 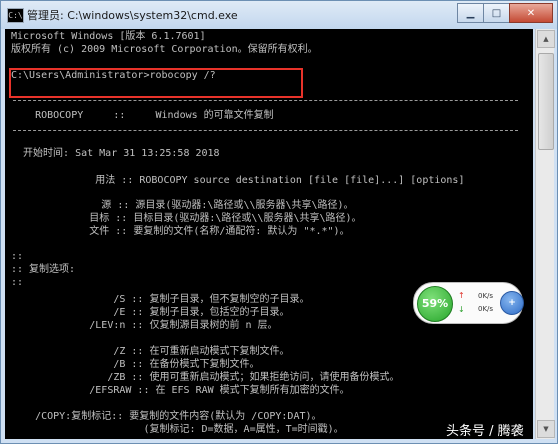 I want to click on window-controls: ▁ □ ✕, so click(x=505, y=13).